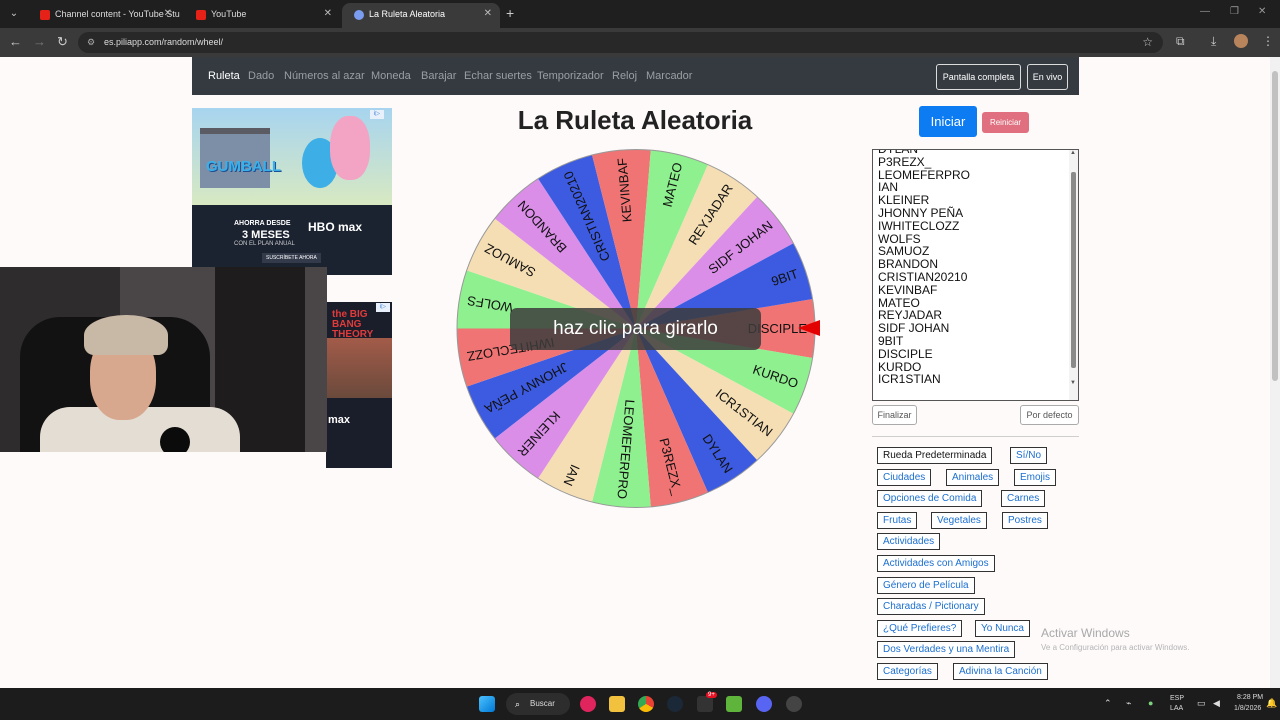 The width and height of the screenshot is (1280, 720). I want to click on maximize-icon: ❐, so click(1234, 11).